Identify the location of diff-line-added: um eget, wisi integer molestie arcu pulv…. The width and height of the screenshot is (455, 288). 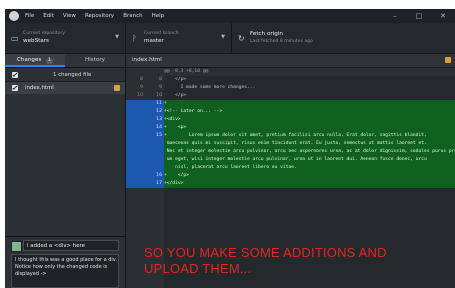
(309, 160).